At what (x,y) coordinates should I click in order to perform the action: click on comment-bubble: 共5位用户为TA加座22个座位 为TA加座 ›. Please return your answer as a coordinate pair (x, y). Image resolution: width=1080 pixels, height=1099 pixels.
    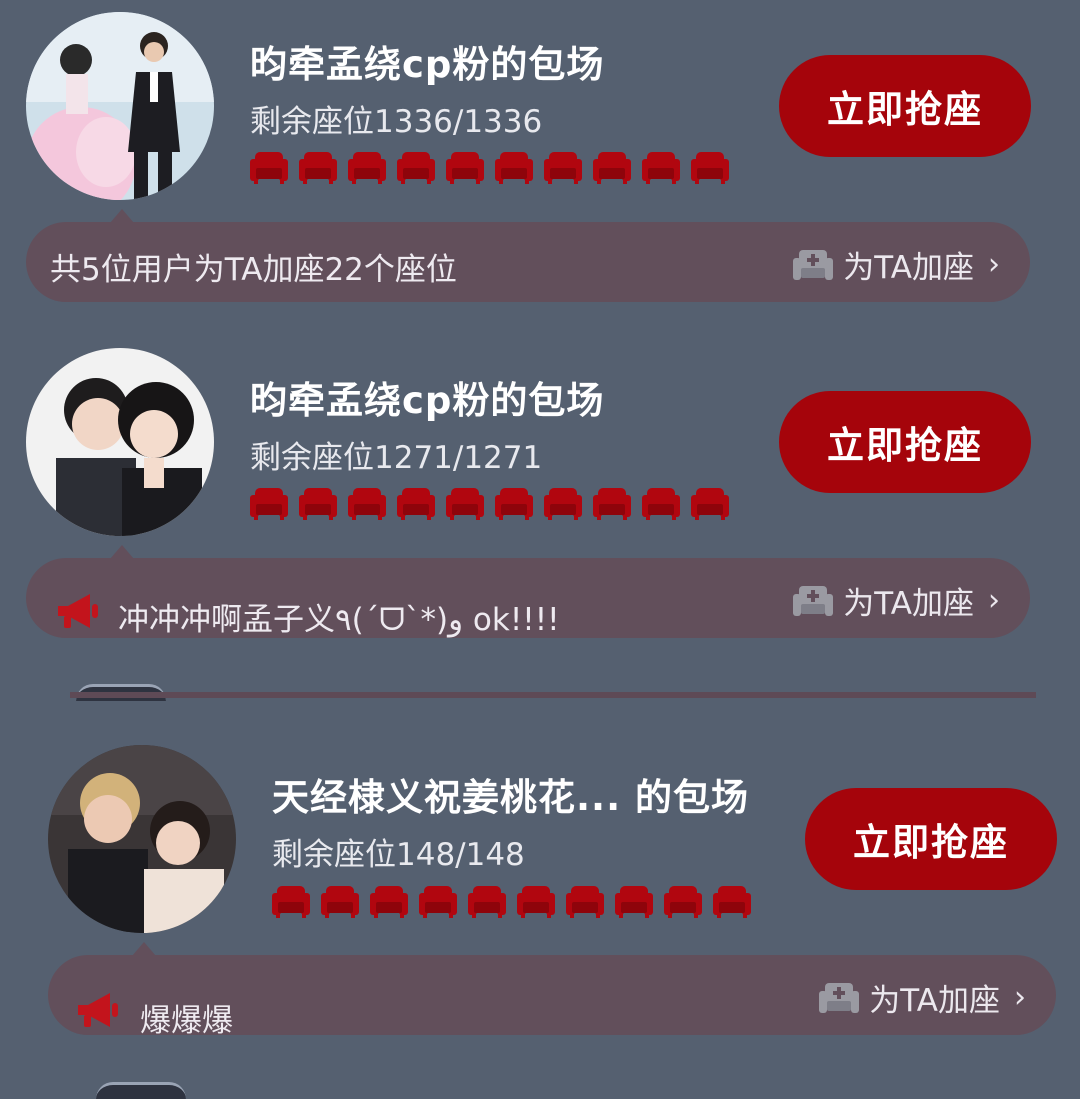
    Looking at the image, I should click on (528, 262).